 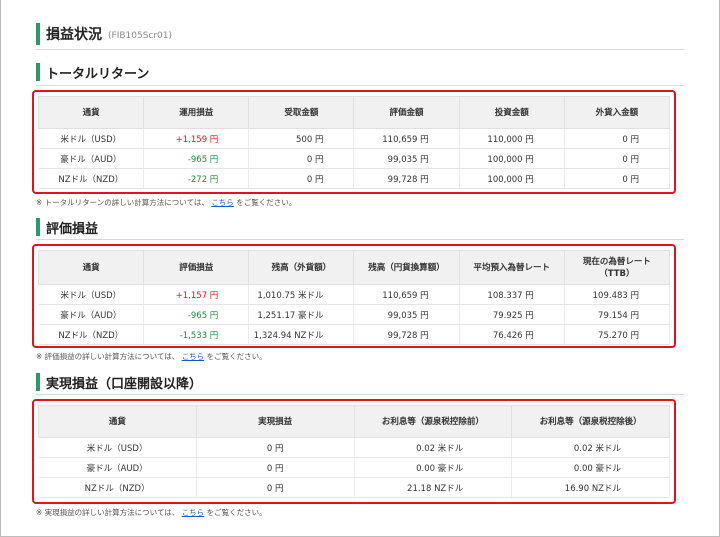 I want to click on page-title-text: 損益状況, so click(x=74, y=35).